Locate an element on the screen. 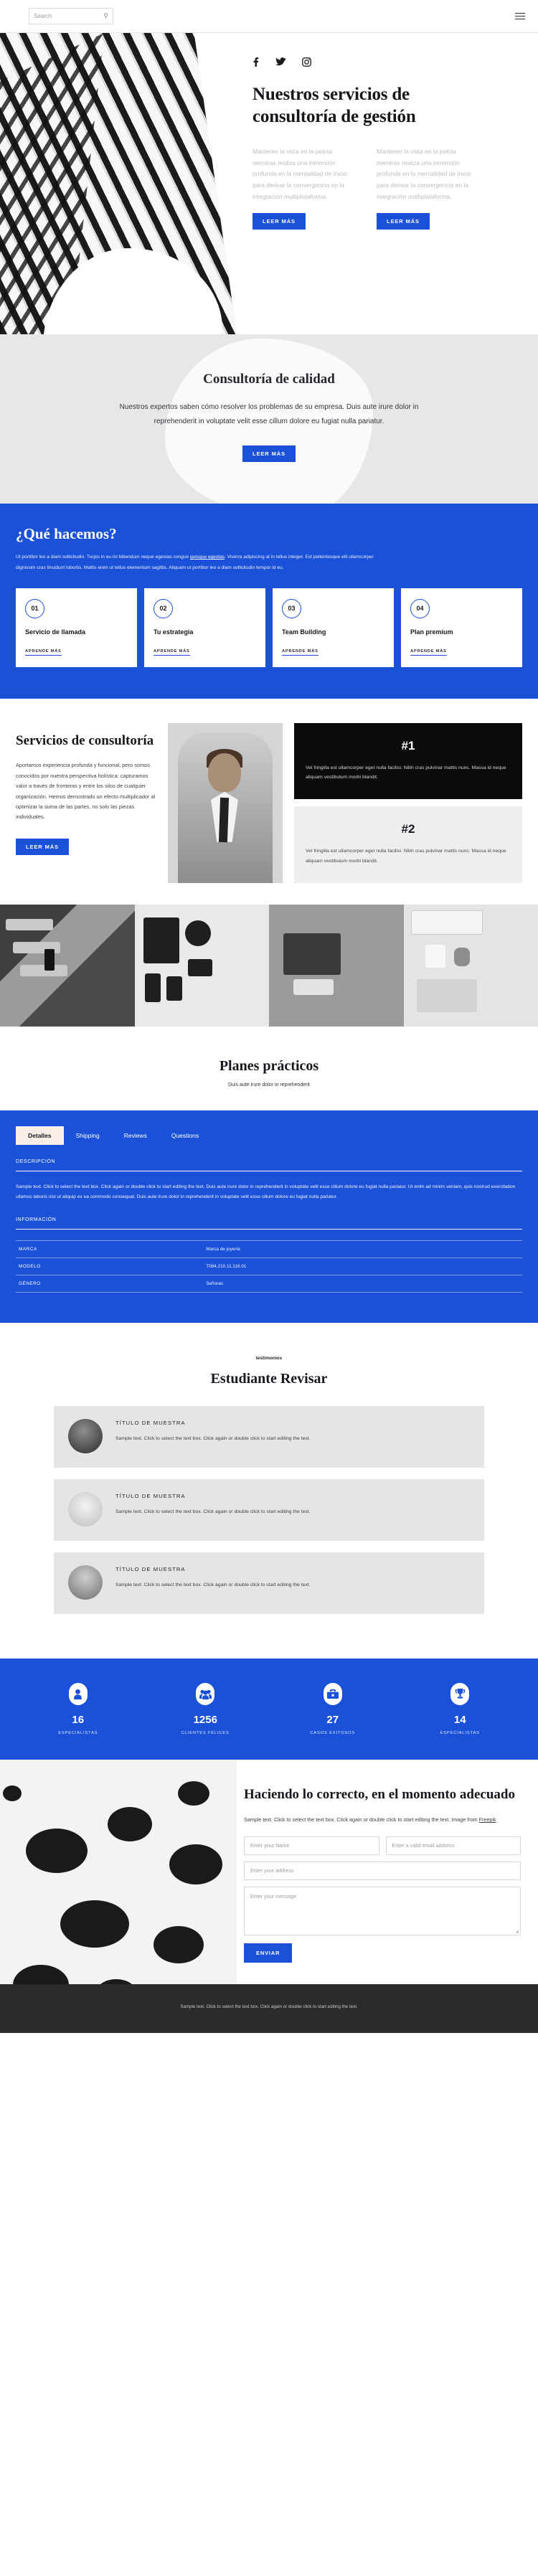  services-read-more-button: LEER MÁS is located at coordinates (42, 846).